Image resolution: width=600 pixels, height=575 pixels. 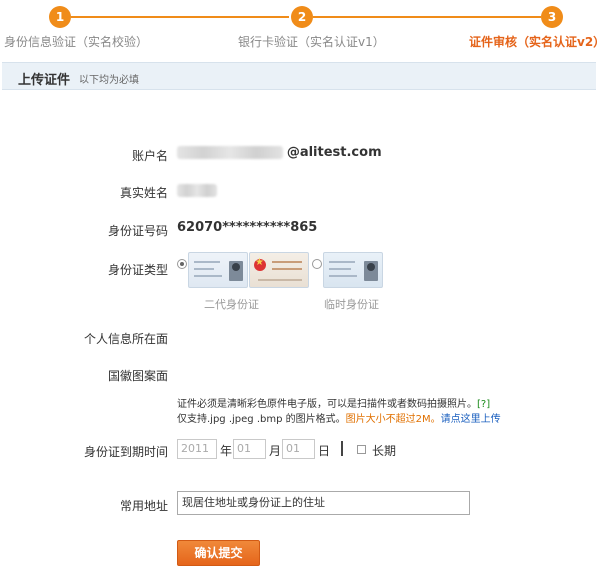 I want to click on emblem-face-label: 国徽图案面, so click(x=137, y=376).